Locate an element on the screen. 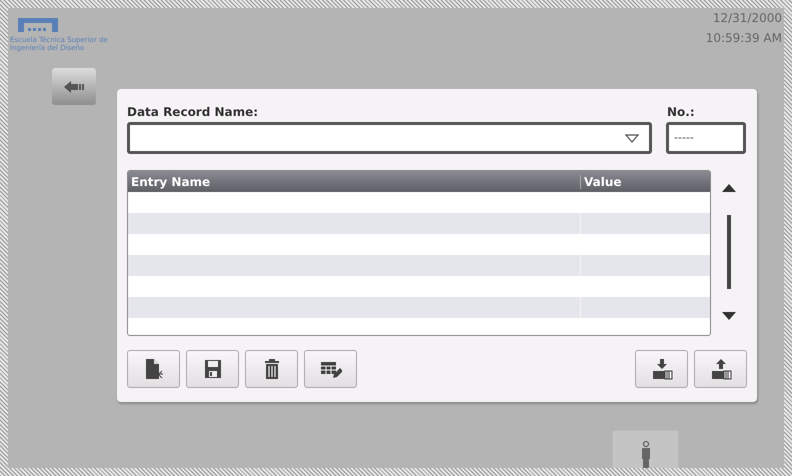  download-to-device-icon is located at coordinates (661, 369).